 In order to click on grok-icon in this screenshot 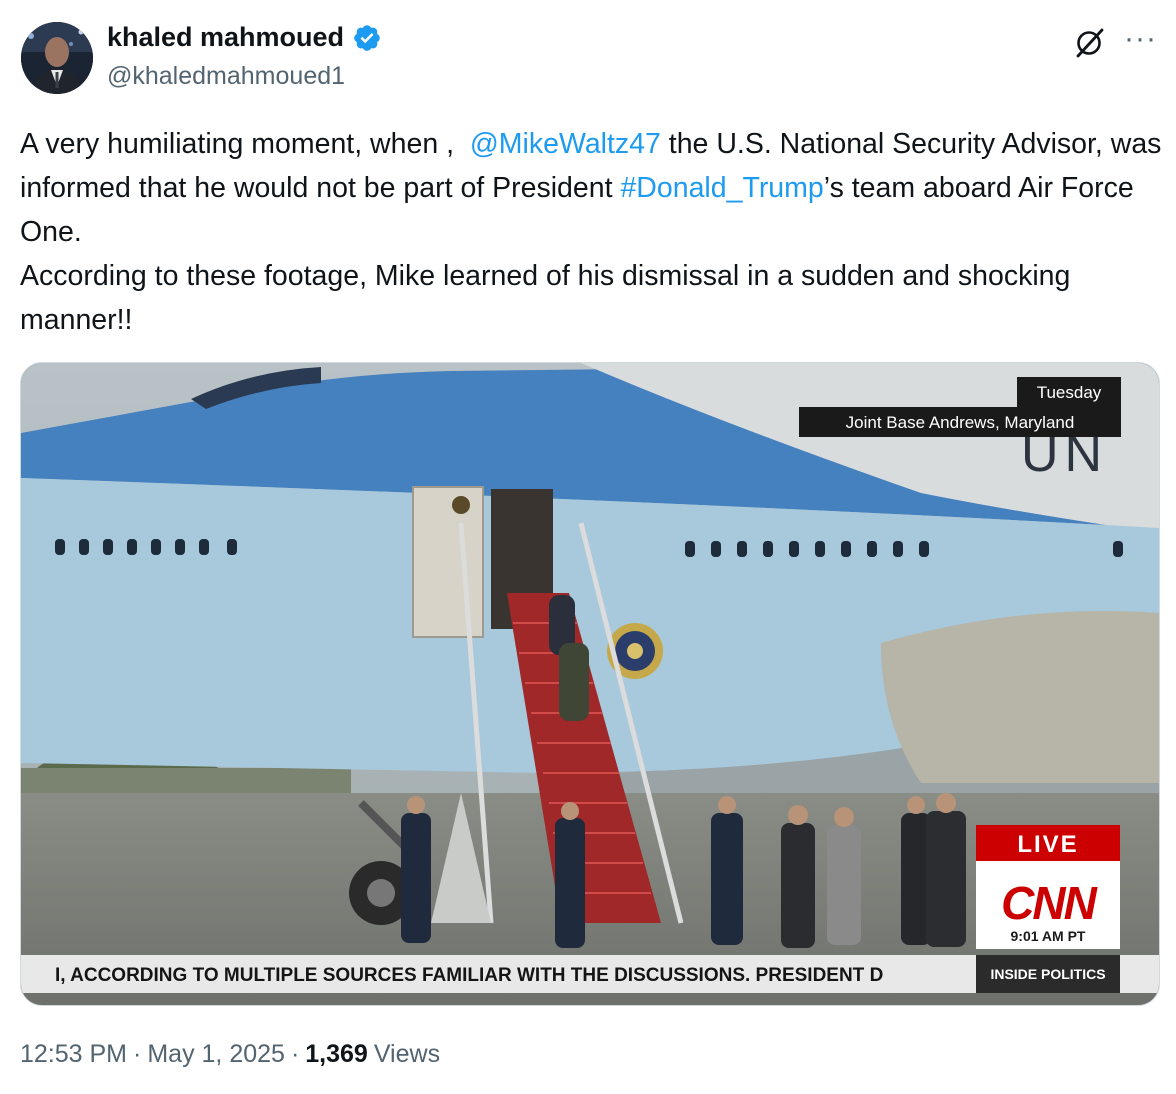, I will do `click(1090, 43)`.